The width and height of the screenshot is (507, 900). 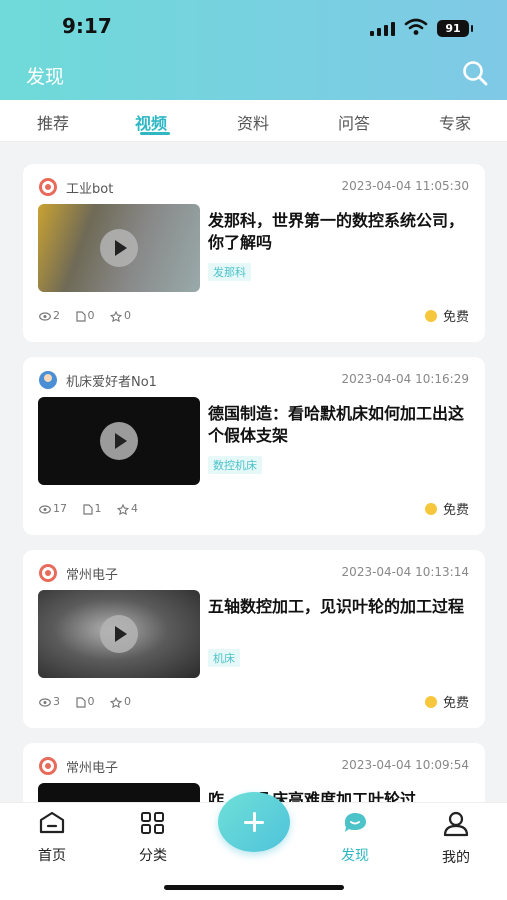 I want to click on grid-icon, so click(x=152, y=823).